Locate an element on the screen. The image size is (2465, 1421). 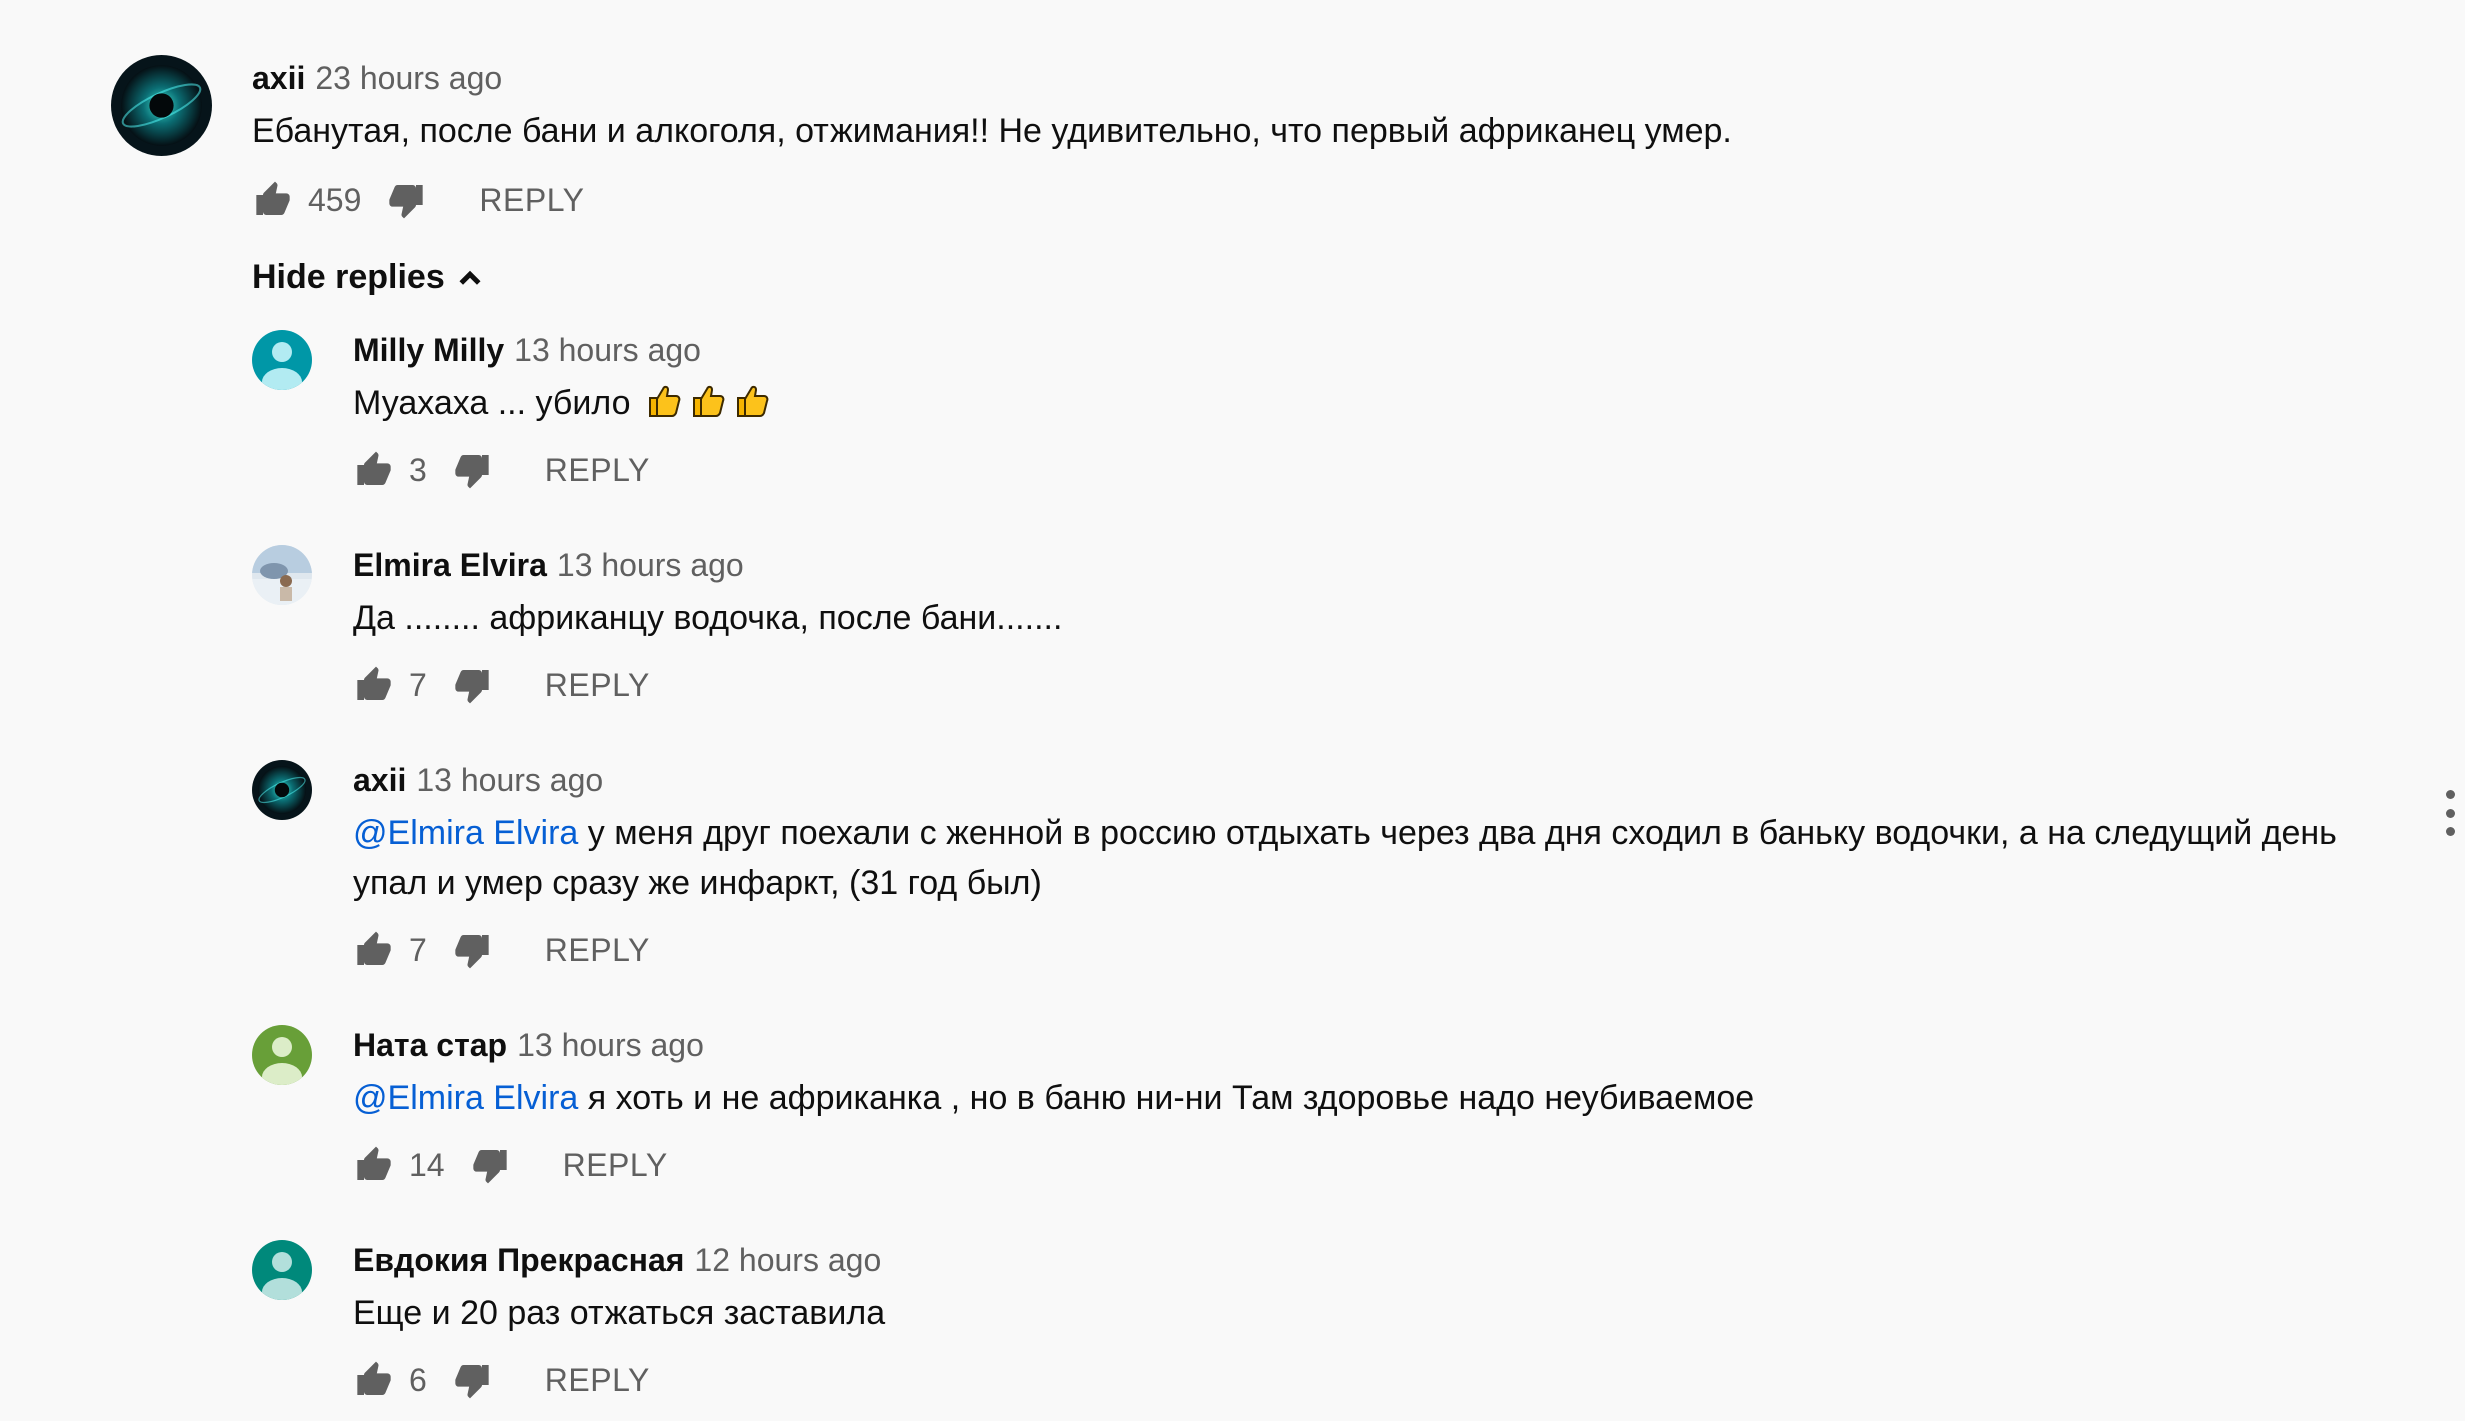
more-vertical-icon is located at coordinates (2450, 813).